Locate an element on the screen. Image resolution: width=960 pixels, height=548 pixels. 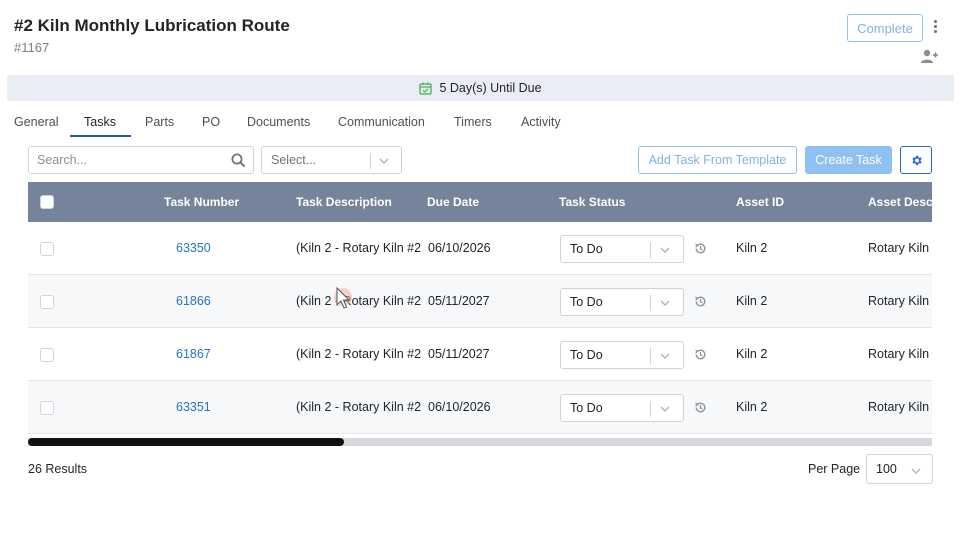
task-number-link: 63350 is located at coordinates (193, 248).